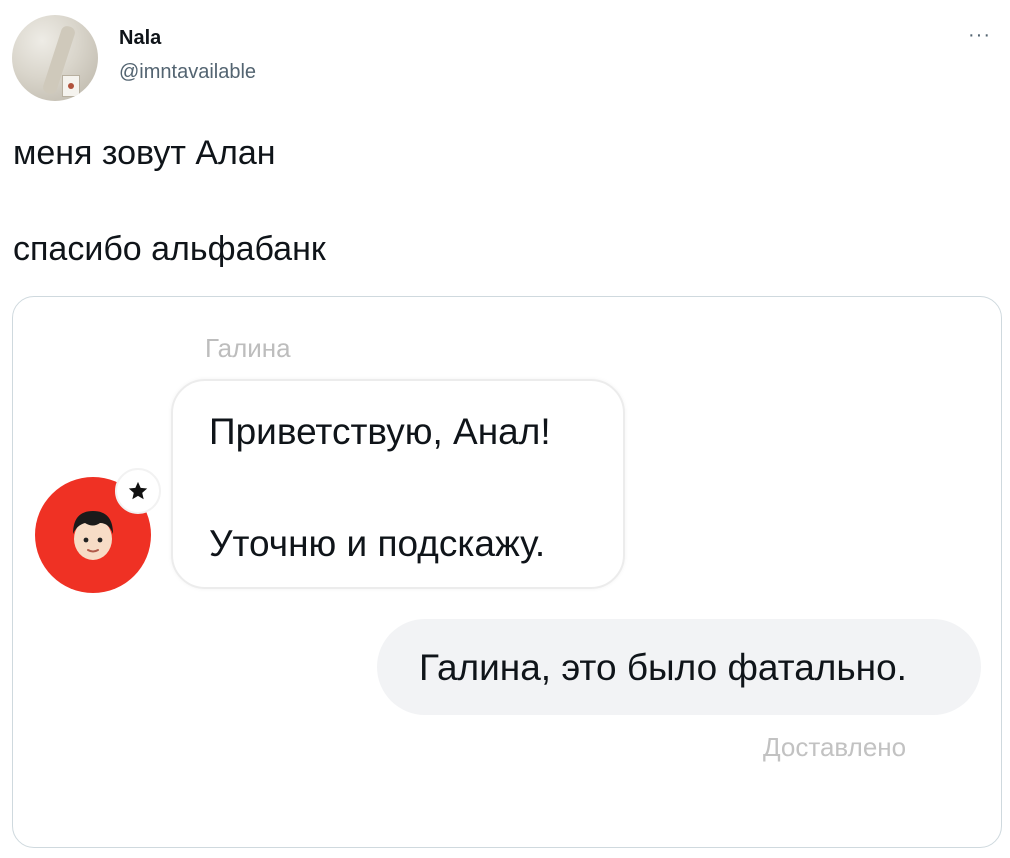 The image size is (1010, 858). I want to click on author-avatar, so click(55, 58).